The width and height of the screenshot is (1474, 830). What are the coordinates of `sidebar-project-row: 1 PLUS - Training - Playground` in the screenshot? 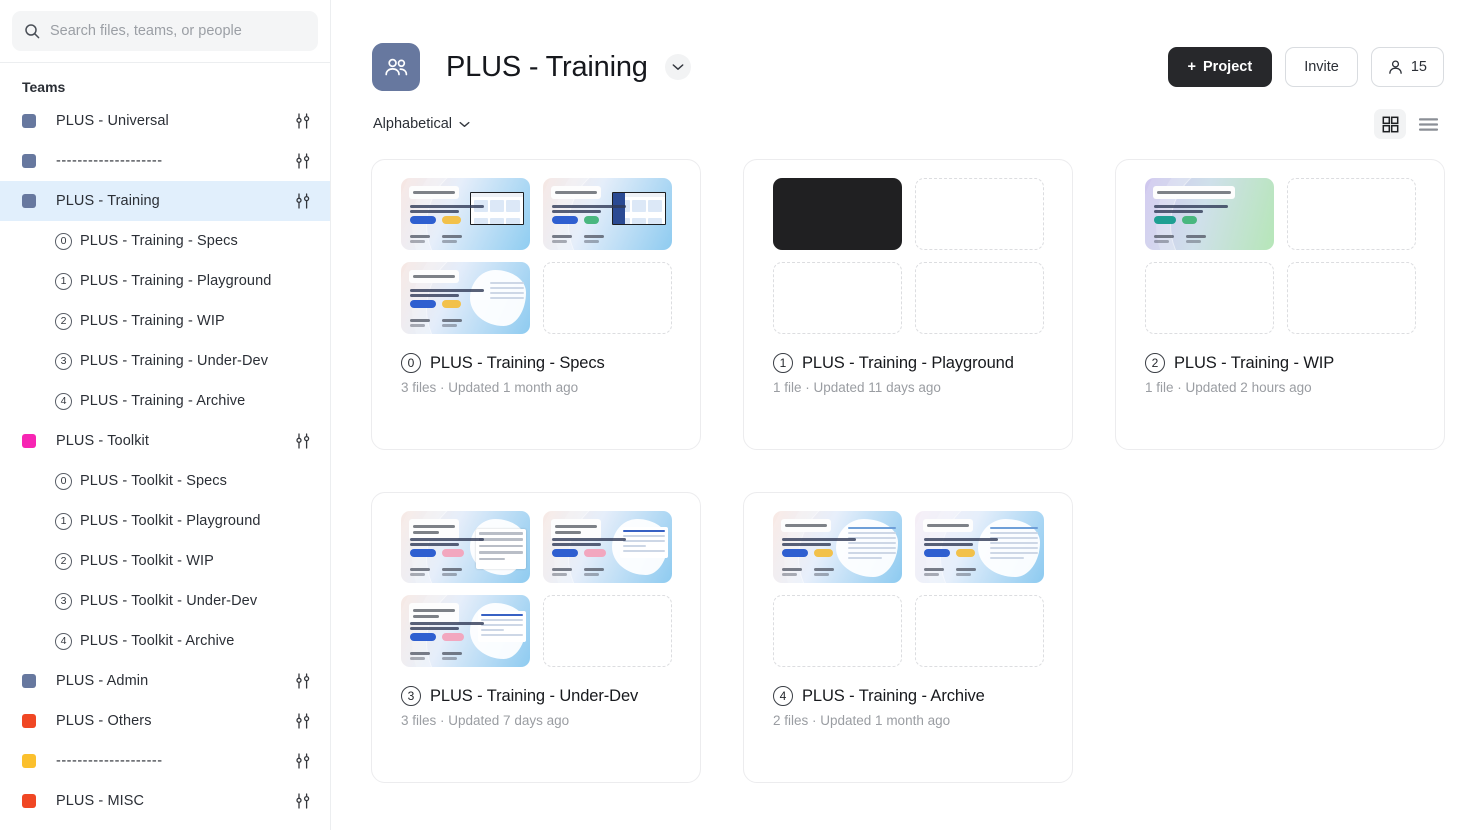 It's located at (165, 281).